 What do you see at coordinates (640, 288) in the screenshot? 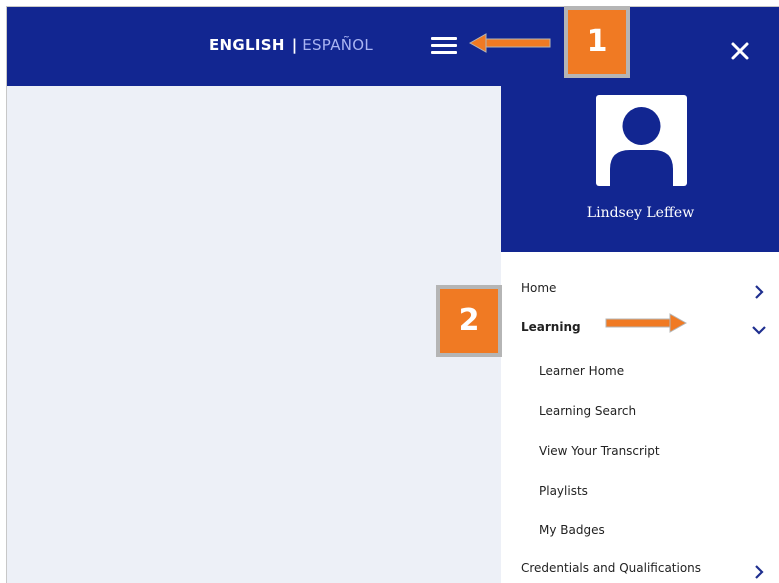
I see `menu-item-home: Home` at bounding box center [640, 288].